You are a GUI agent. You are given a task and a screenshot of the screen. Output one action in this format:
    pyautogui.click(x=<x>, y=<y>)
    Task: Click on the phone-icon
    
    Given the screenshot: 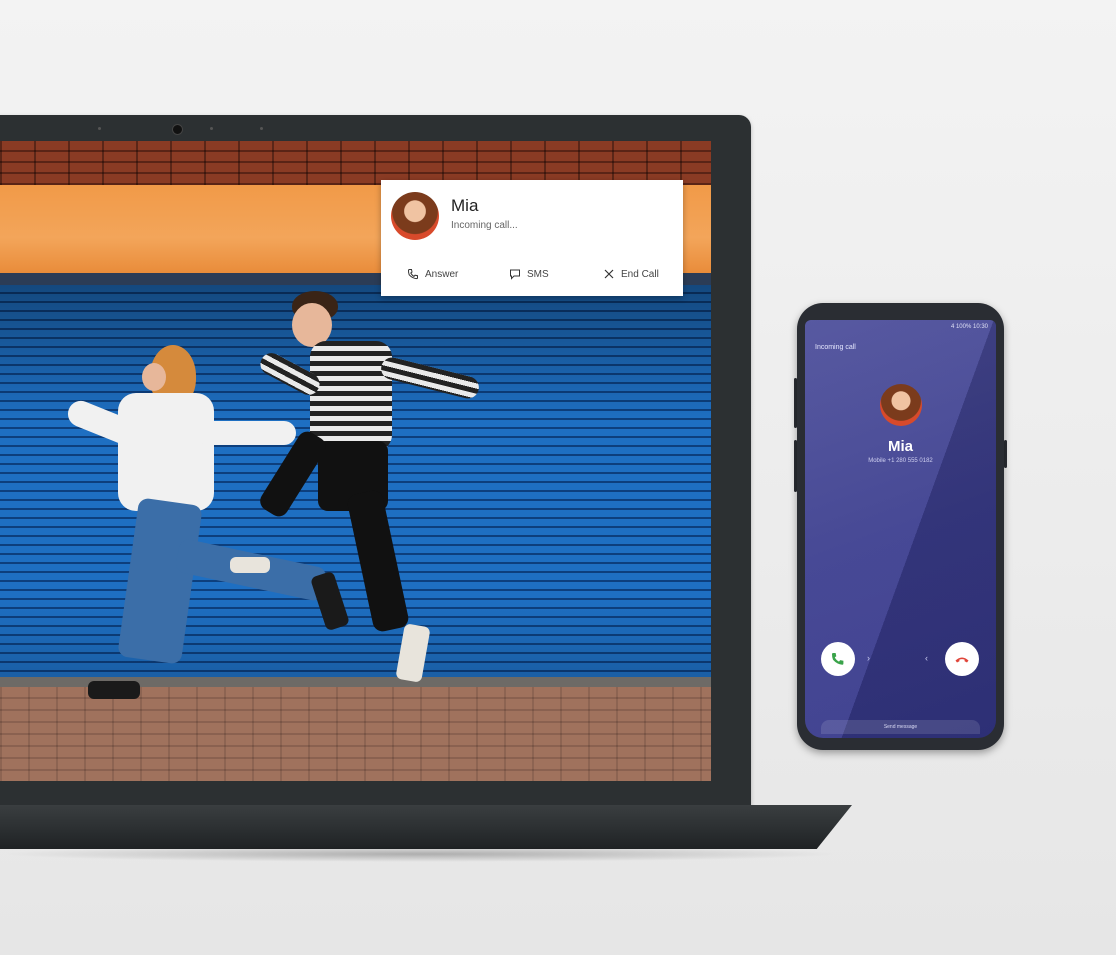 What is the action you would take?
    pyautogui.click(x=412, y=274)
    